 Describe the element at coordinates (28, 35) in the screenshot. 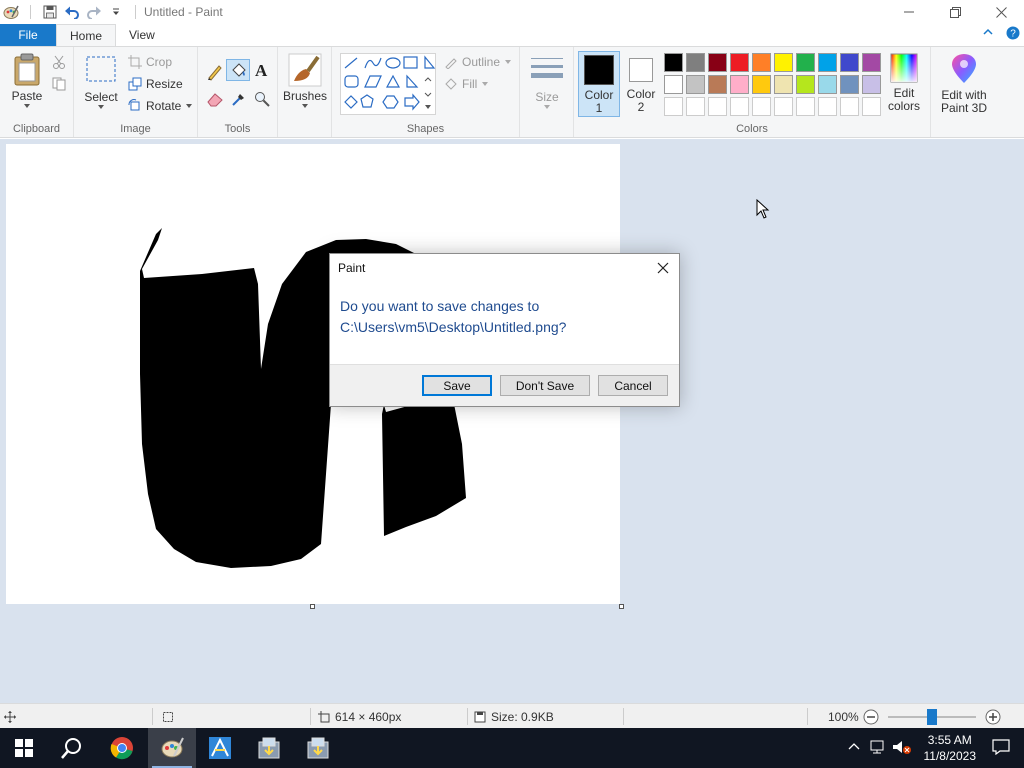

I see `tab-file: File` at that location.